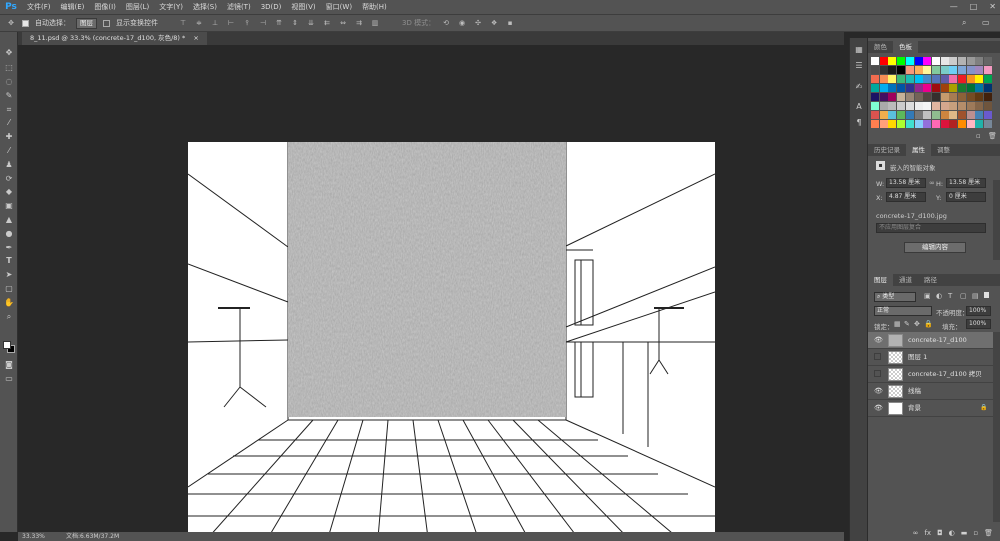 The width and height of the screenshot is (1000, 541). Describe the element at coordinates (978, 324) in the screenshot. I see `fill-field: 100%` at that location.